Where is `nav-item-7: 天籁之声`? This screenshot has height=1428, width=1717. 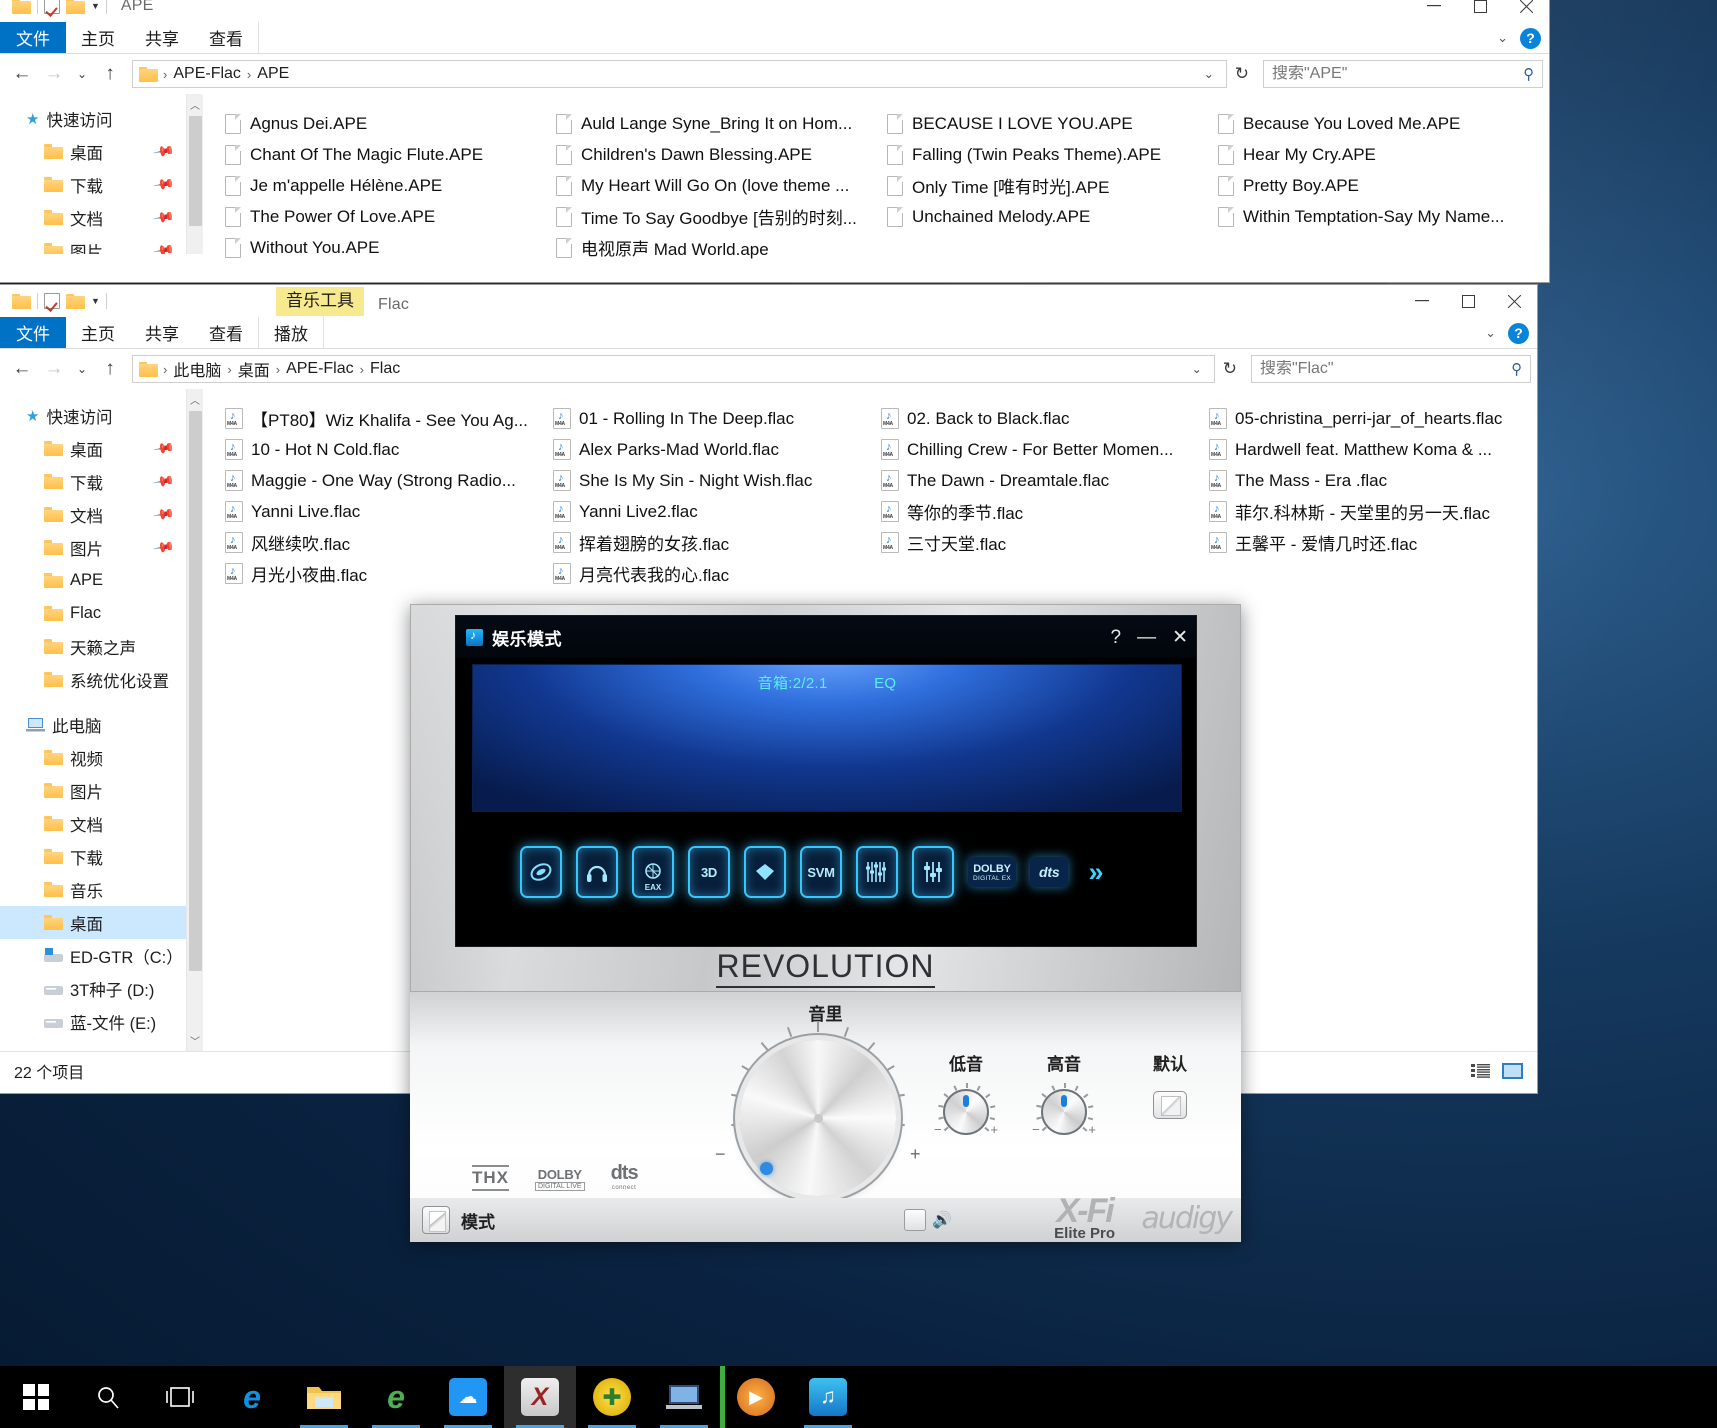
nav-item-7: 天籁之声 is located at coordinates (93, 646).